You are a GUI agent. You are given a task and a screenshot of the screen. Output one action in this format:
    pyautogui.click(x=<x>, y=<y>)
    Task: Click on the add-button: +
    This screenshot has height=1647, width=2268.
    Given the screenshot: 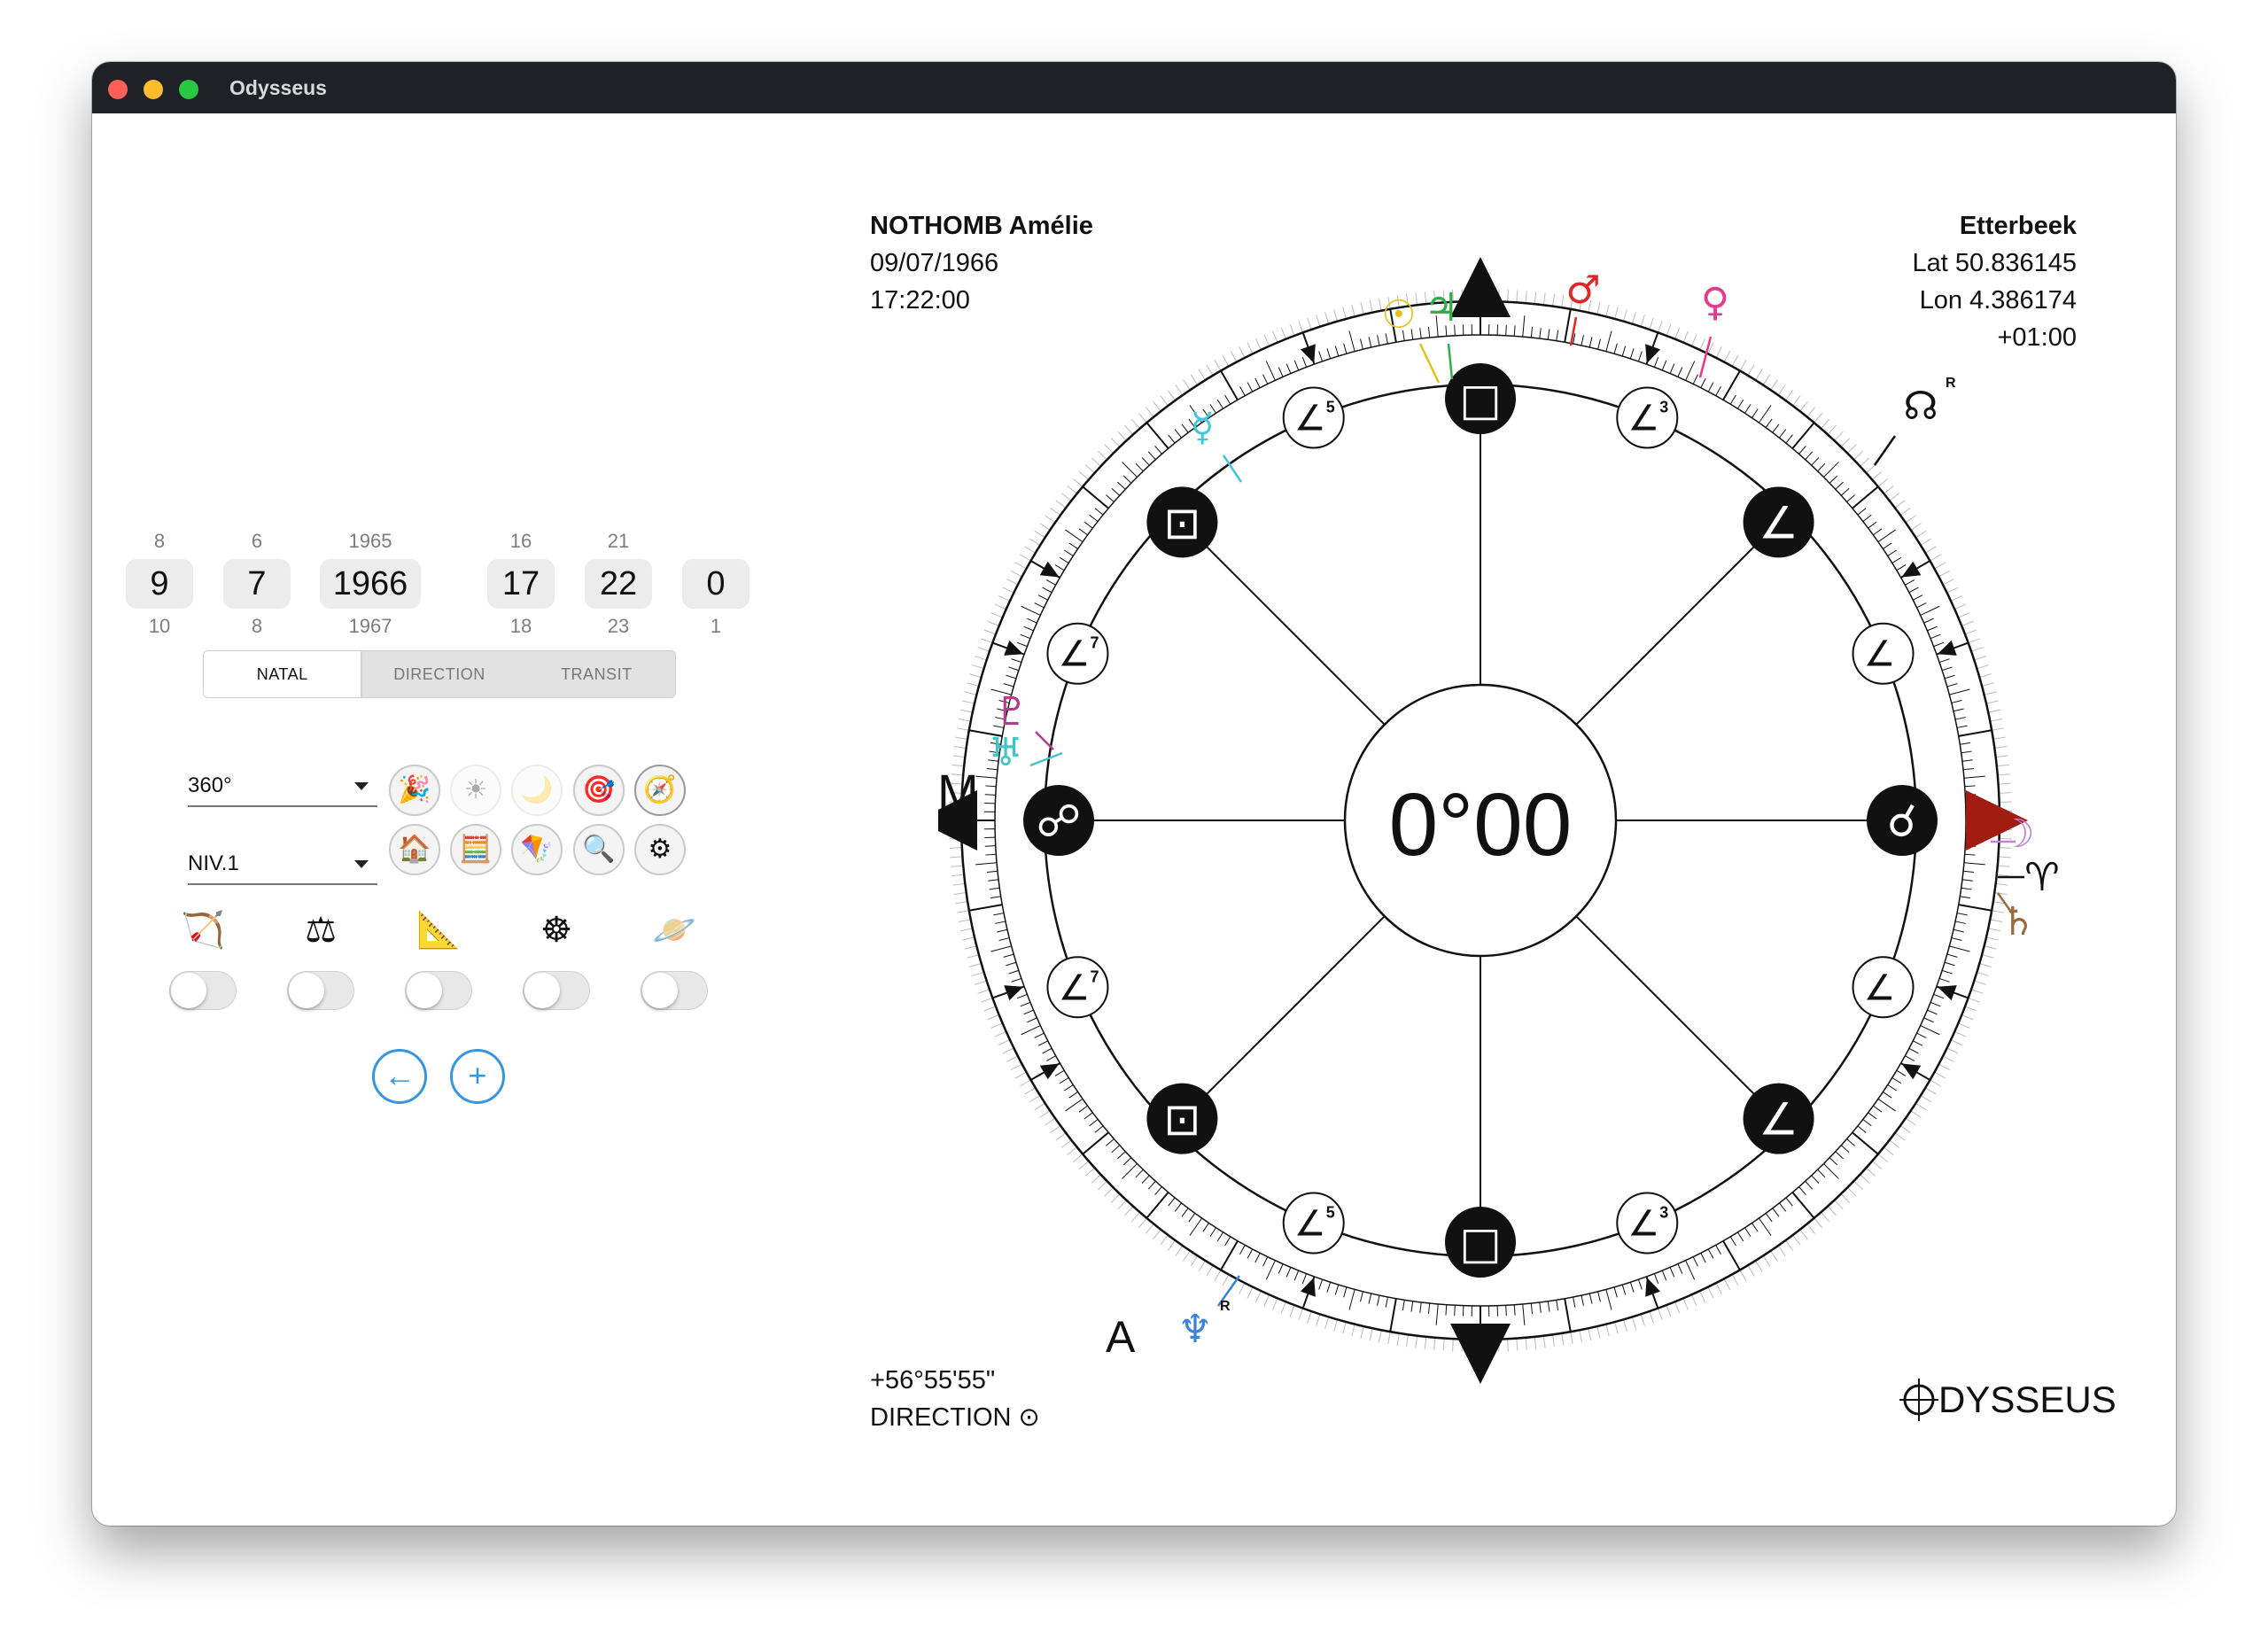 What is the action you would take?
    pyautogui.click(x=477, y=1076)
    